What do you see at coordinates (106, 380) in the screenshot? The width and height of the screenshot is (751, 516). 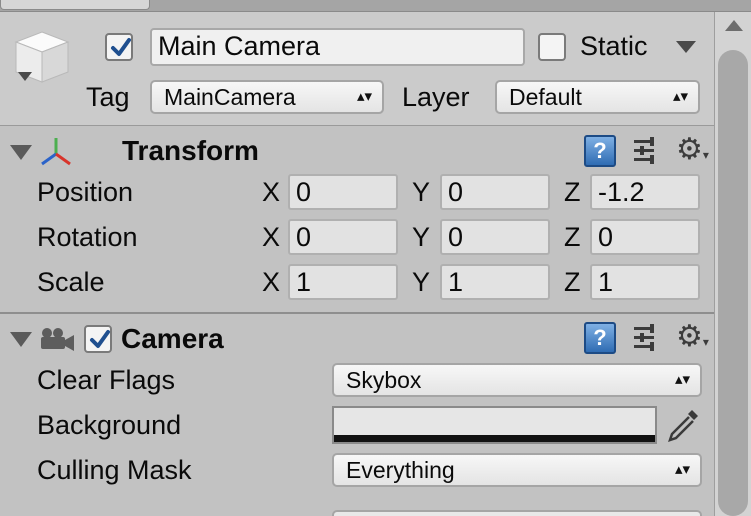 I see `clear-flags-label: Clear Flags` at bounding box center [106, 380].